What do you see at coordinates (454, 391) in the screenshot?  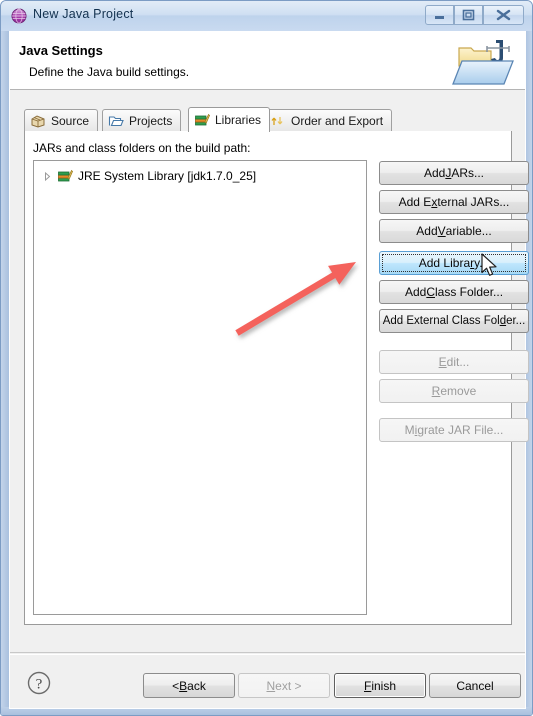 I see `remove-button: Remove` at bounding box center [454, 391].